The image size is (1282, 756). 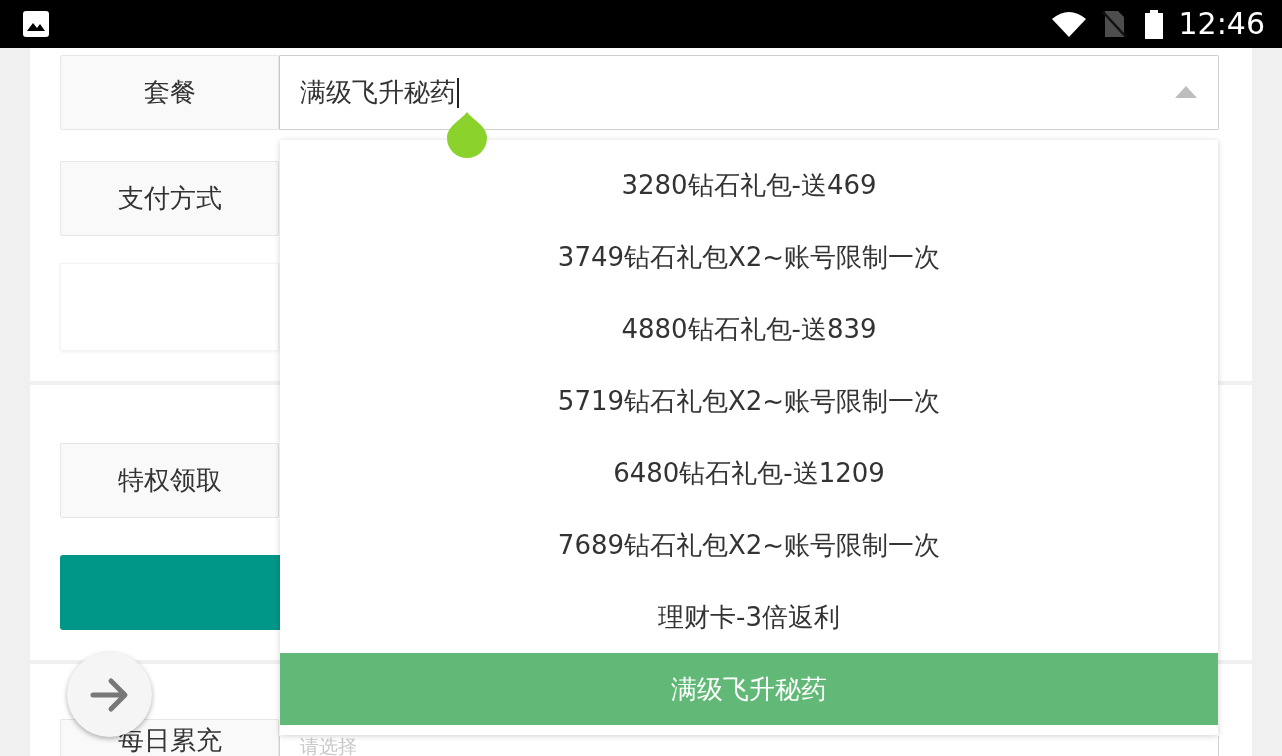 What do you see at coordinates (749, 92) in the screenshot?
I see `select-field: 满级飞升秘药` at bounding box center [749, 92].